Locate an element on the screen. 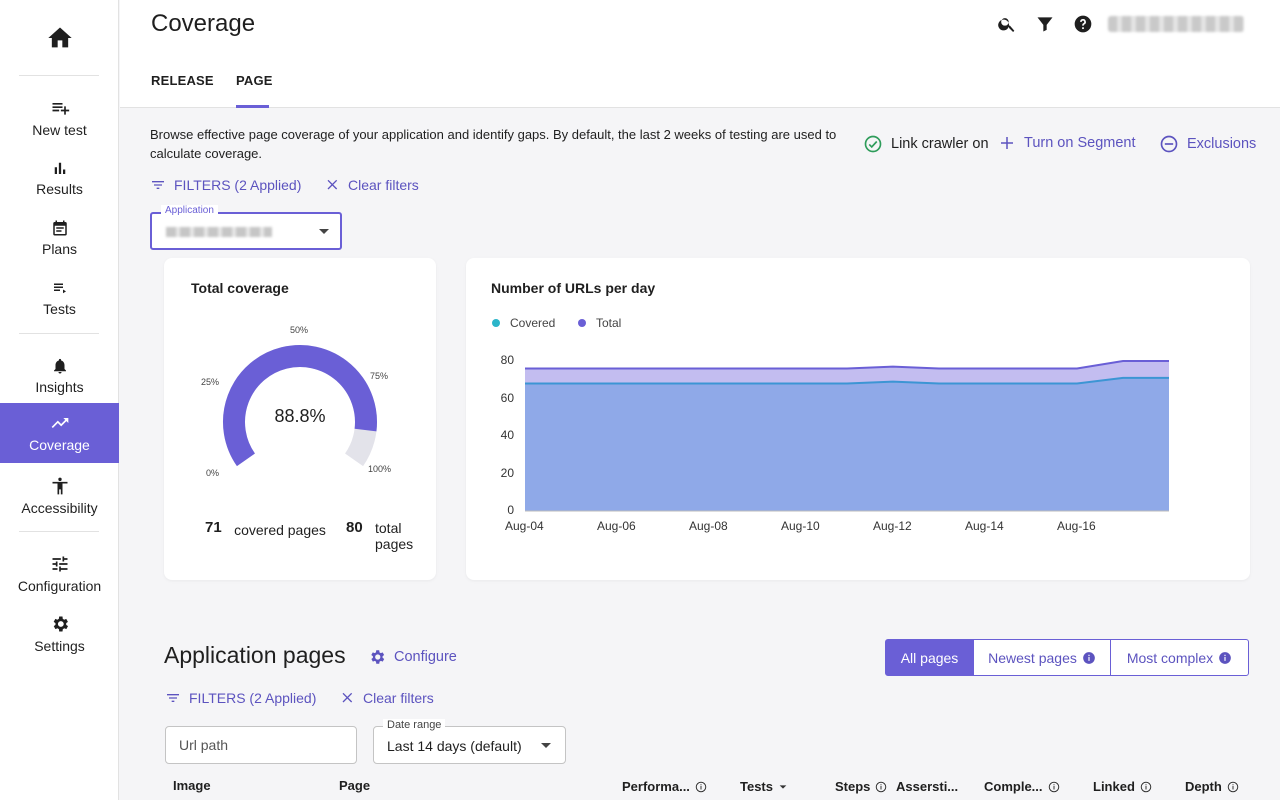 The image size is (1280, 800). help-button is located at coordinates (1083, 24).